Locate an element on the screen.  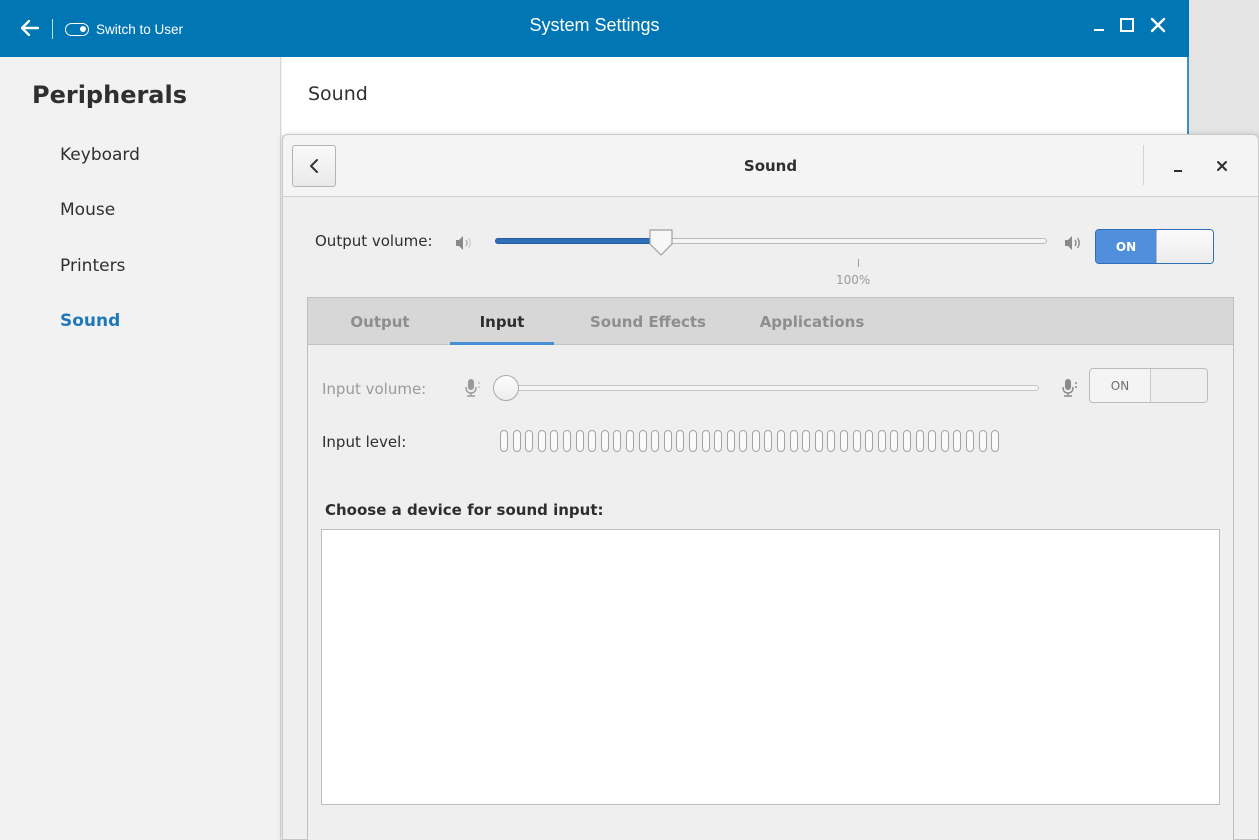
input-level-label: Input level: is located at coordinates (364, 442).